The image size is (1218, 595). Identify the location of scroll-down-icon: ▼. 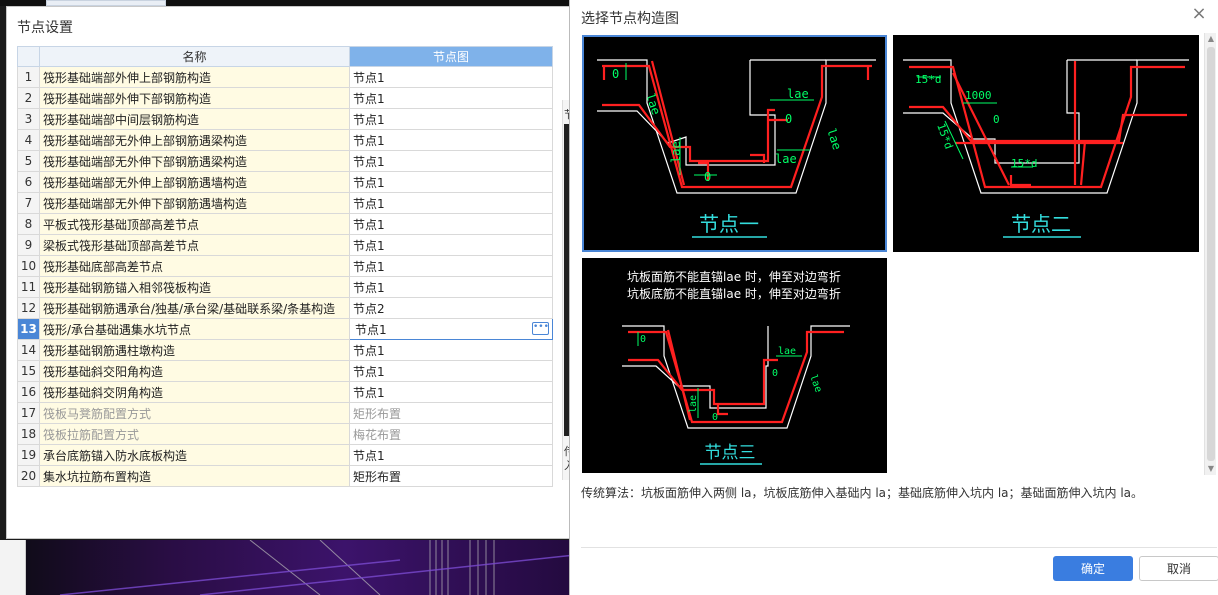
(1211, 469).